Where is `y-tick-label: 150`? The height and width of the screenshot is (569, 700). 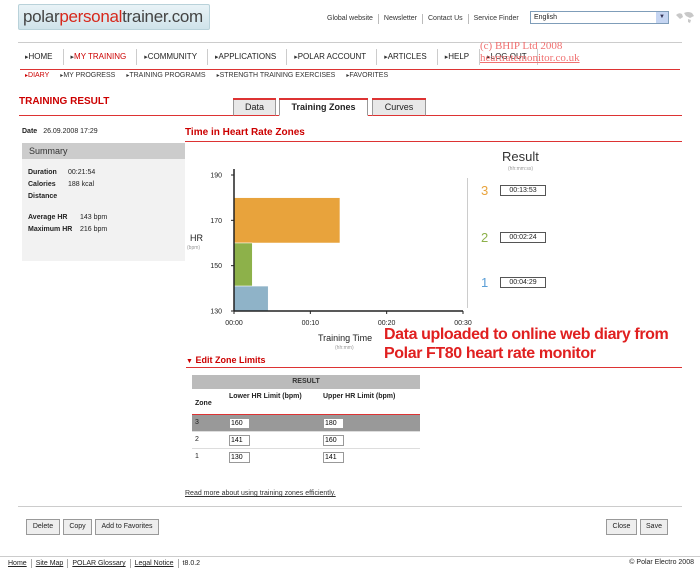 y-tick-label: 150 is located at coordinates (216, 266).